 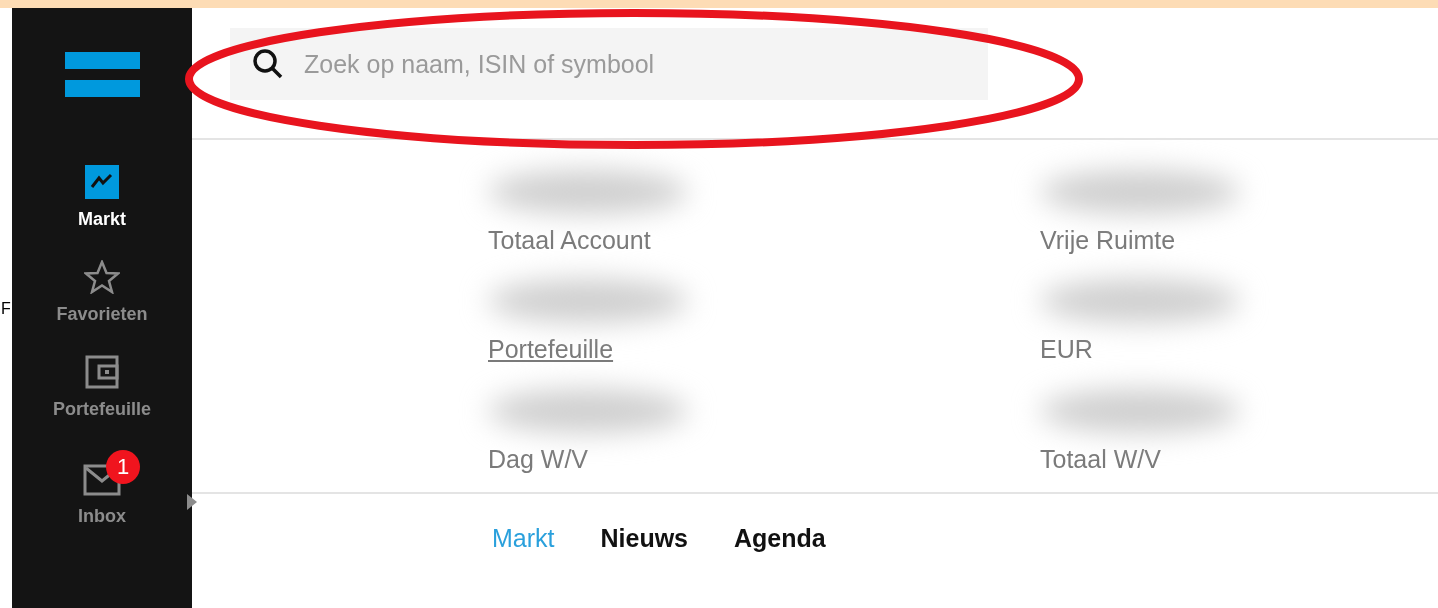 What do you see at coordinates (123, 467) in the screenshot?
I see `notification-badge: 1` at bounding box center [123, 467].